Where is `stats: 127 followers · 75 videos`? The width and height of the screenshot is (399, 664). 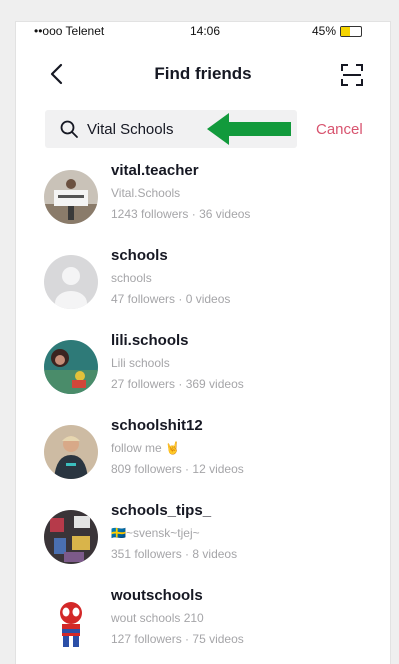
stats: 127 followers · 75 videos is located at coordinates (177, 639).